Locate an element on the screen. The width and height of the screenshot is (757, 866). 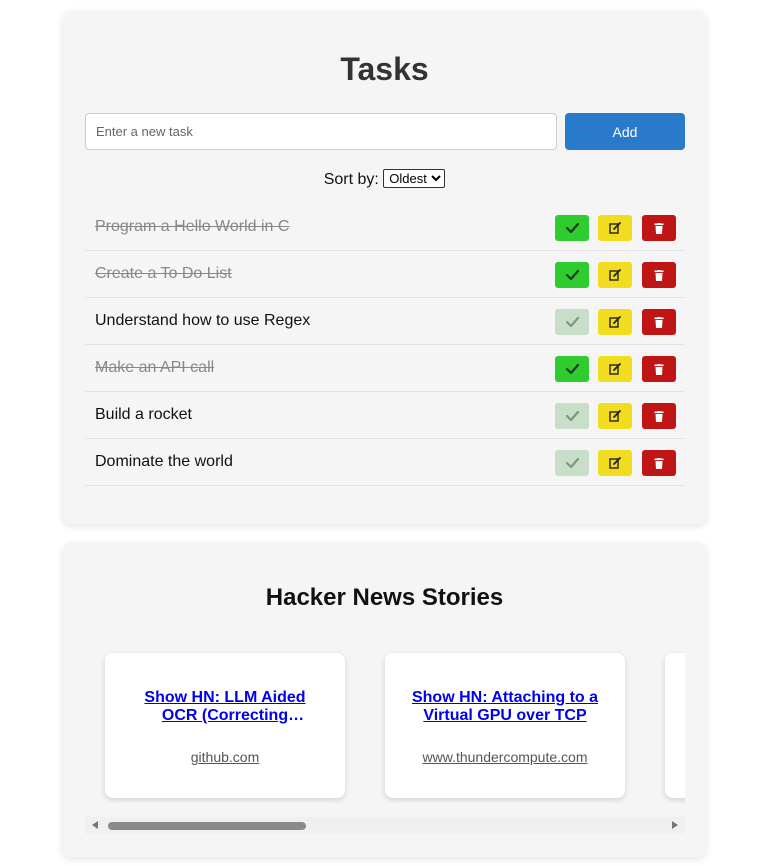
task-item: Understand how to use Regex is located at coordinates (385, 321).